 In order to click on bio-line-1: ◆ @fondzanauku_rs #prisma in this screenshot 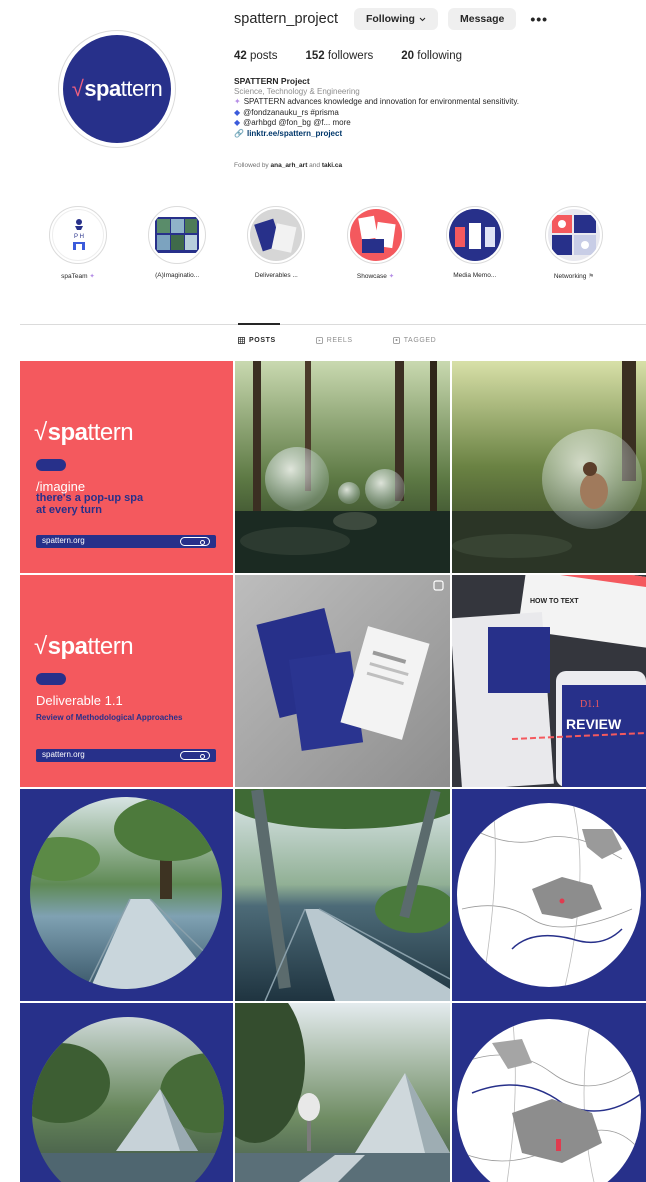, I will do `click(286, 112)`.